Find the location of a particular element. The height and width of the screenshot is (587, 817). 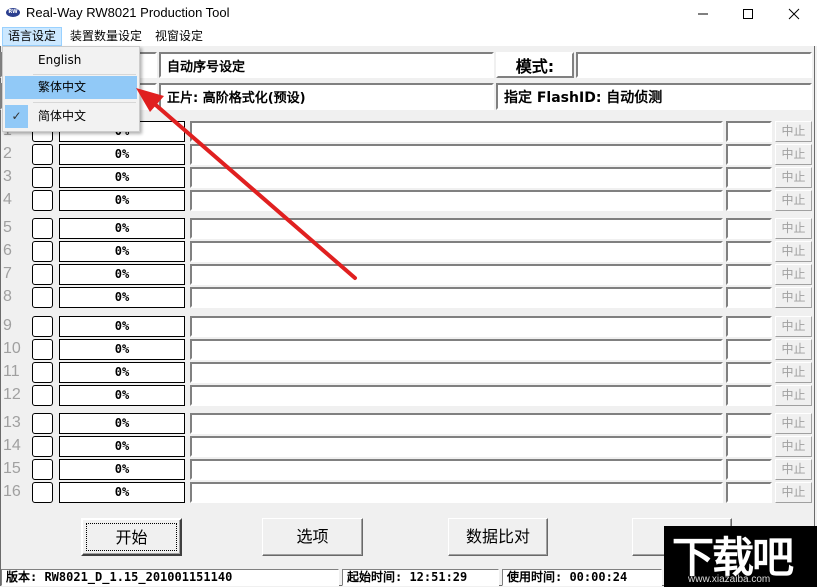

window-title: Real-Way RW8021 Production Tool is located at coordinates (128, 12).